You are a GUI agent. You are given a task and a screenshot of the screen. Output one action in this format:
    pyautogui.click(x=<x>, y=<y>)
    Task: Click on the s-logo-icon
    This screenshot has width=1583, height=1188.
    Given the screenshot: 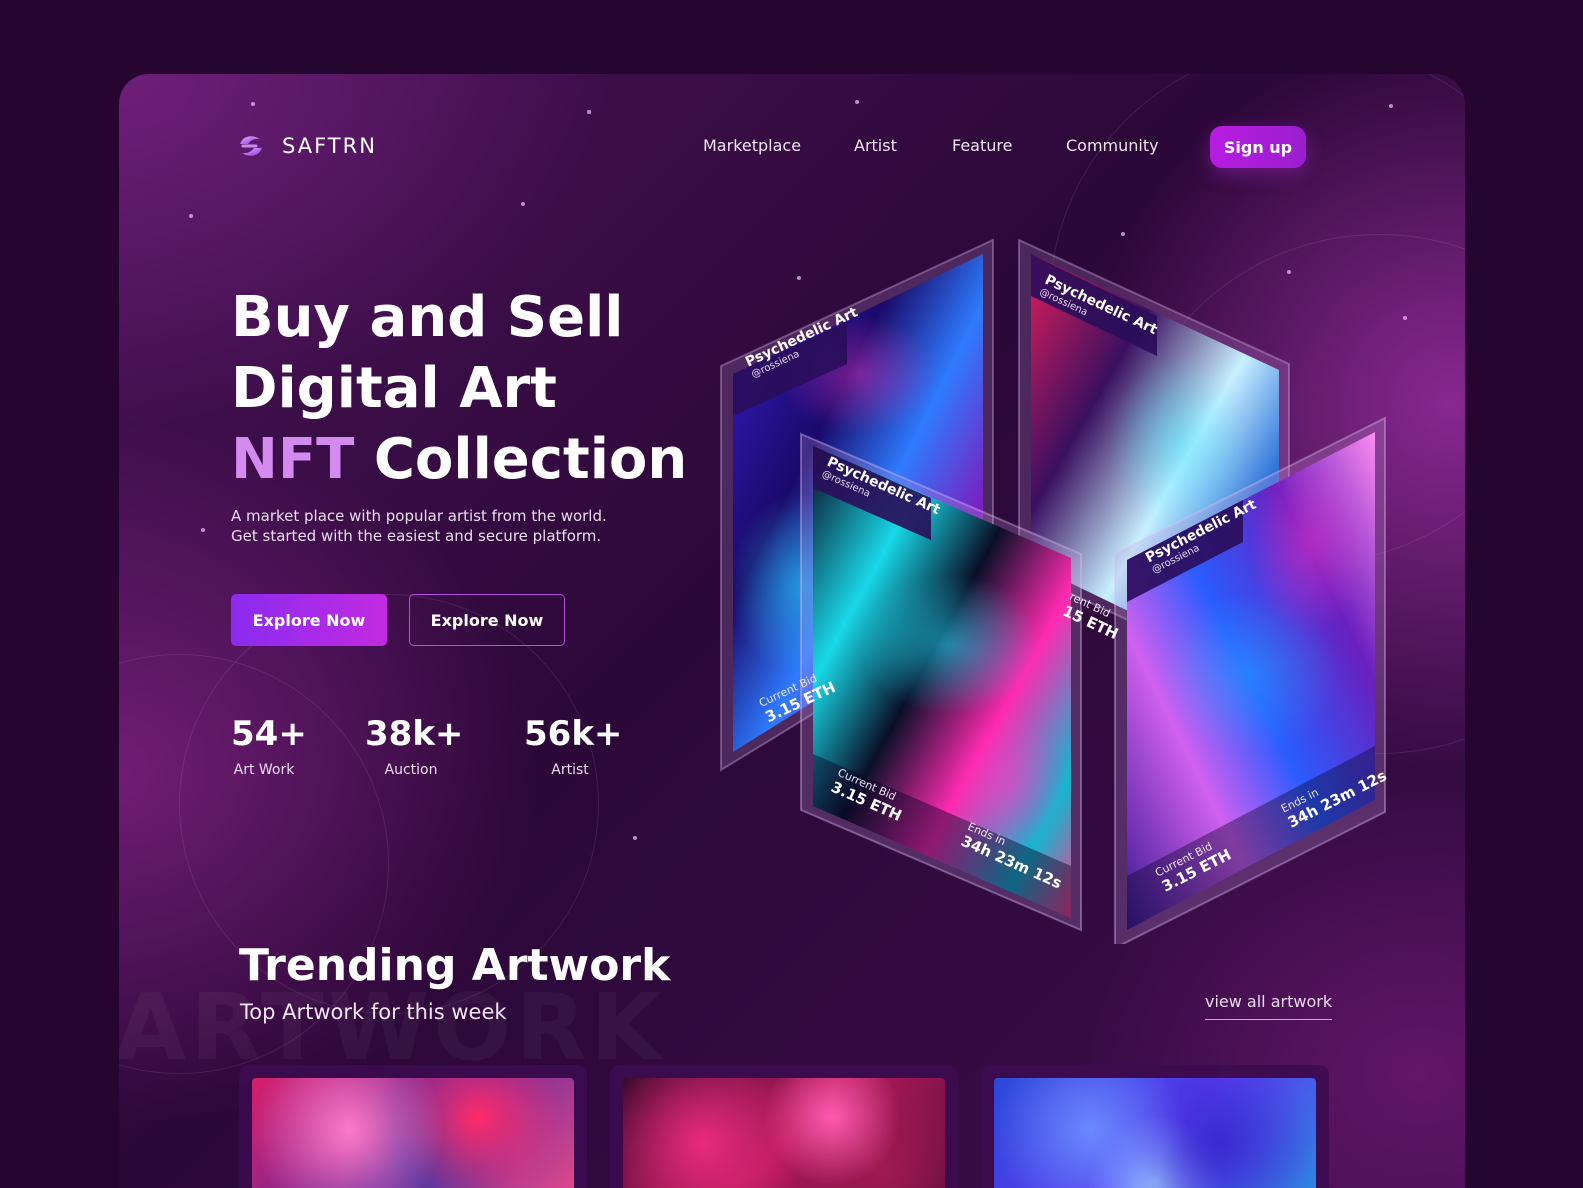 What is the action you would take?
    pyautogui.click(x=251, y=146)
    